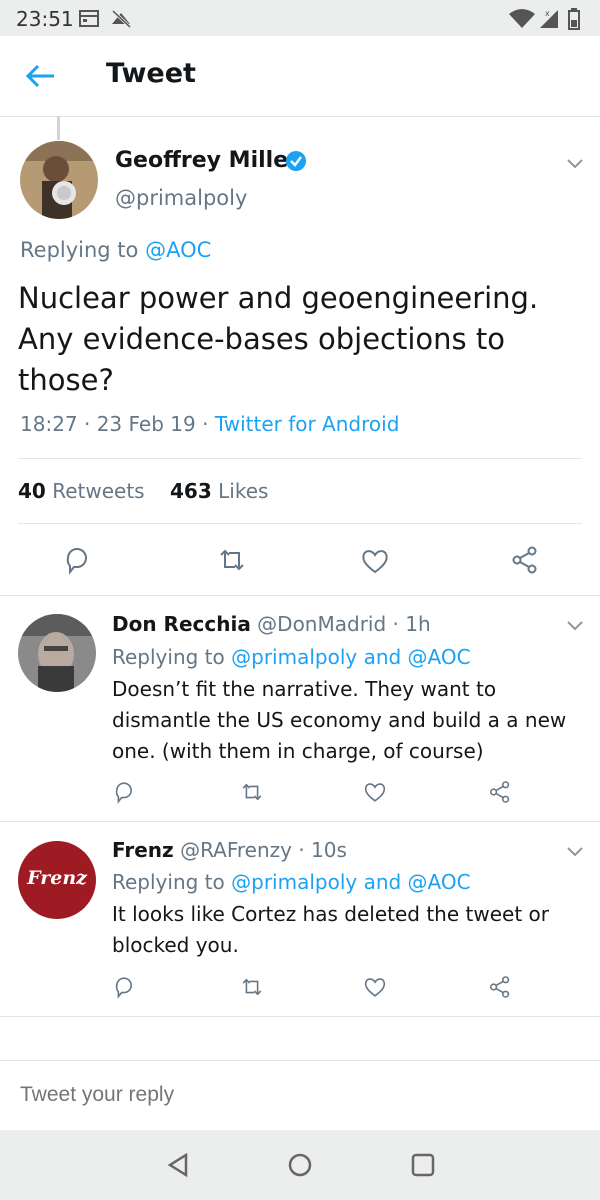 The height and width of the screenshot is (1200, 600). What do you see at coordinates (307, 424) in the screenshot?
I see `tweet-source-link: Twitter for Android` at bounding box center [307, 424].